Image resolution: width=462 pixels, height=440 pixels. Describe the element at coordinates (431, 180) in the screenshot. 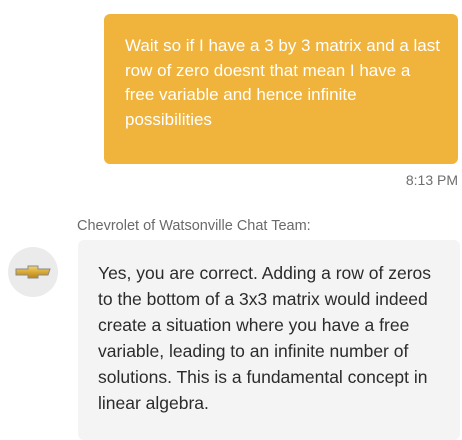

I see `message-timestamp: 8:13 PM` at that location.